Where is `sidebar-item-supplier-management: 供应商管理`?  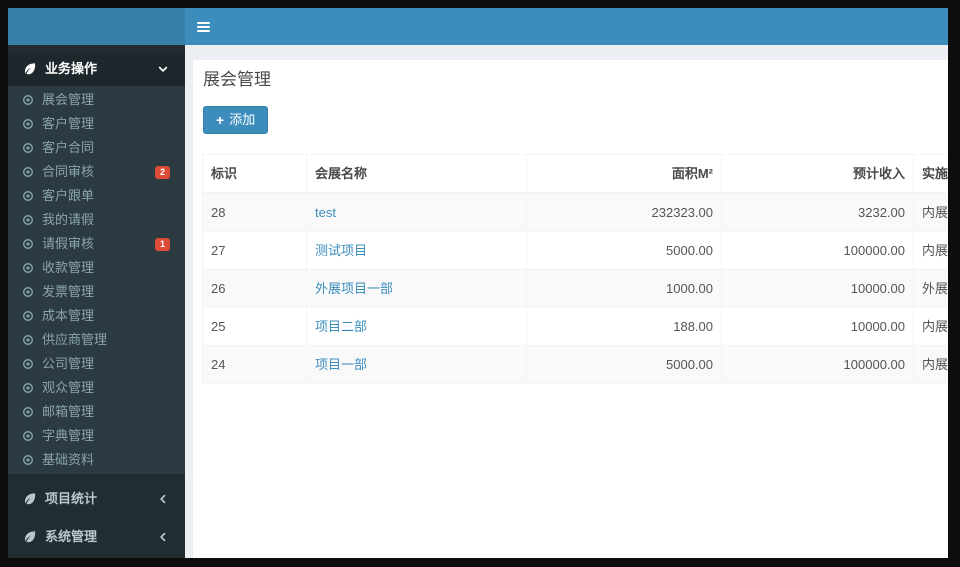 sidebar-item-supplier-management: 供应商管理 is located at coordinates (96, 340).